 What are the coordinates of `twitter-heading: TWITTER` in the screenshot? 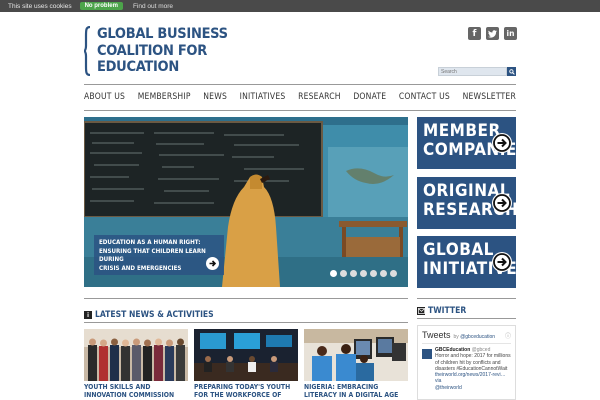 It's located at (441, 311).